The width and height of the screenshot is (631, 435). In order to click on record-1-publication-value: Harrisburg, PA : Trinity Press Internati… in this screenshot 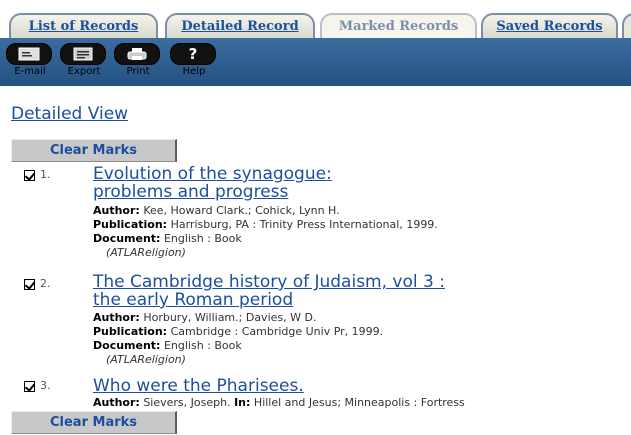, I will do `click(304, 224)`.